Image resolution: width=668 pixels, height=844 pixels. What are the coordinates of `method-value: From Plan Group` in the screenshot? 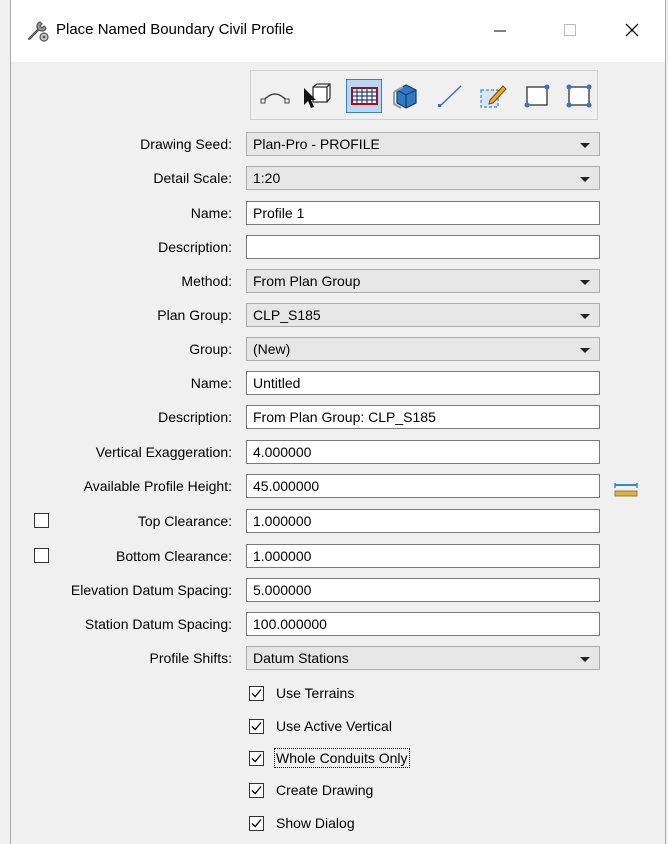 It's located at (307, 281).